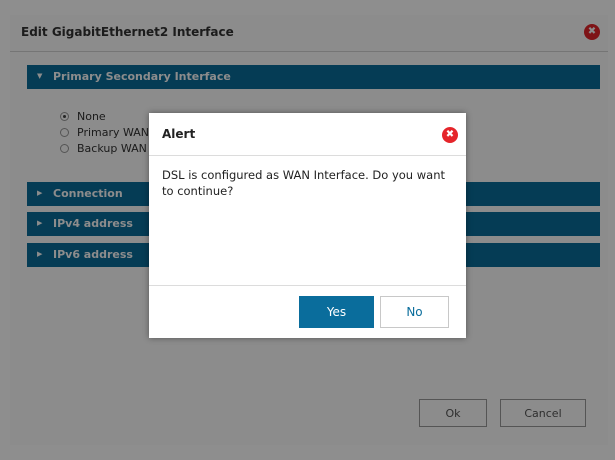 The height and width of the screenshot is (460, 615). I want to click on alert-title: Alert, so click(179, 134).